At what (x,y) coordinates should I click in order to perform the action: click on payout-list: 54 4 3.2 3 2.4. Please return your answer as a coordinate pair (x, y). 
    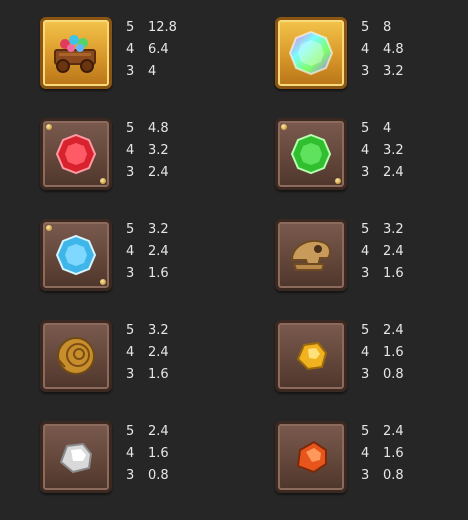
    Looking at the image, I should click on (382, 151).